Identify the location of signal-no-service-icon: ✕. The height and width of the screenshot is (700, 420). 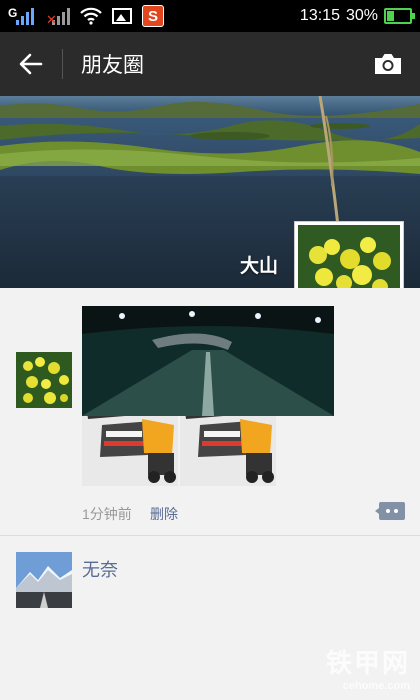
(57, 16).